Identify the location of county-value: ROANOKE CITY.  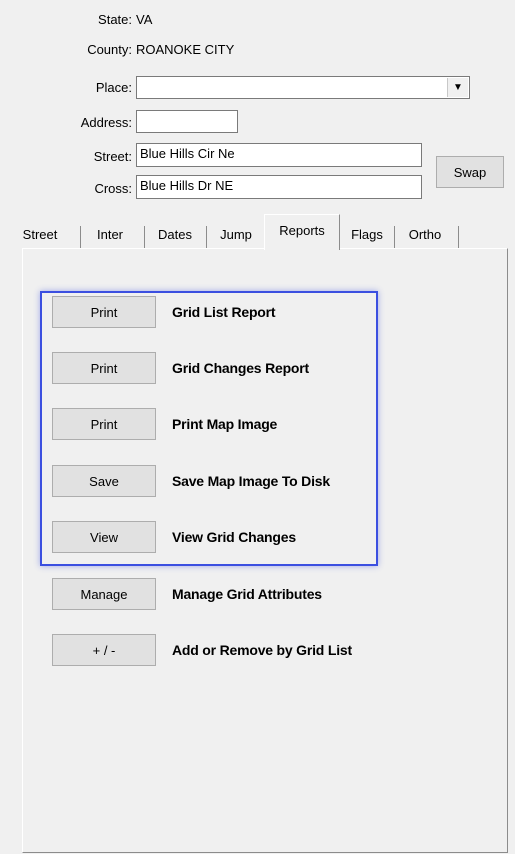
(185, 49).